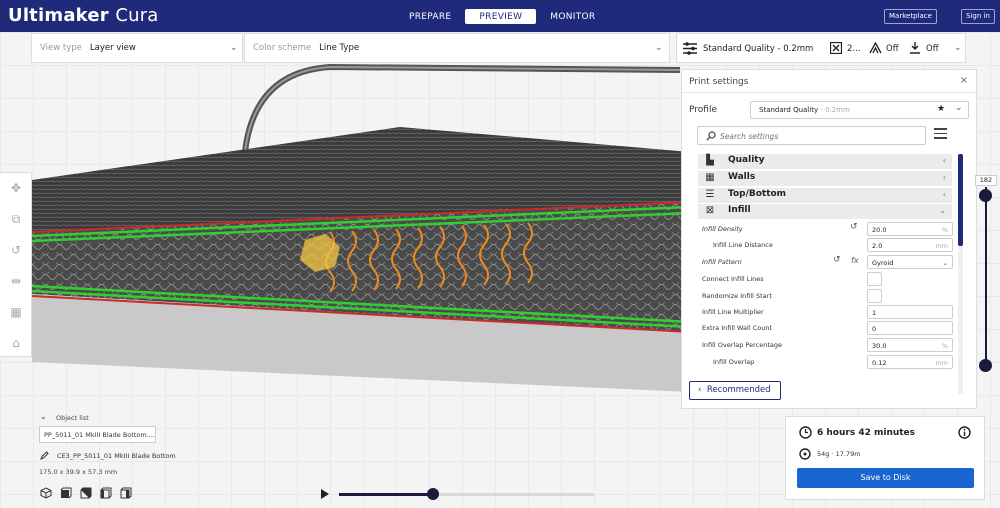  Describe the element at coordinates (16, 281) in the screenshot. I see `mirror-icon: ⇹` at that location.